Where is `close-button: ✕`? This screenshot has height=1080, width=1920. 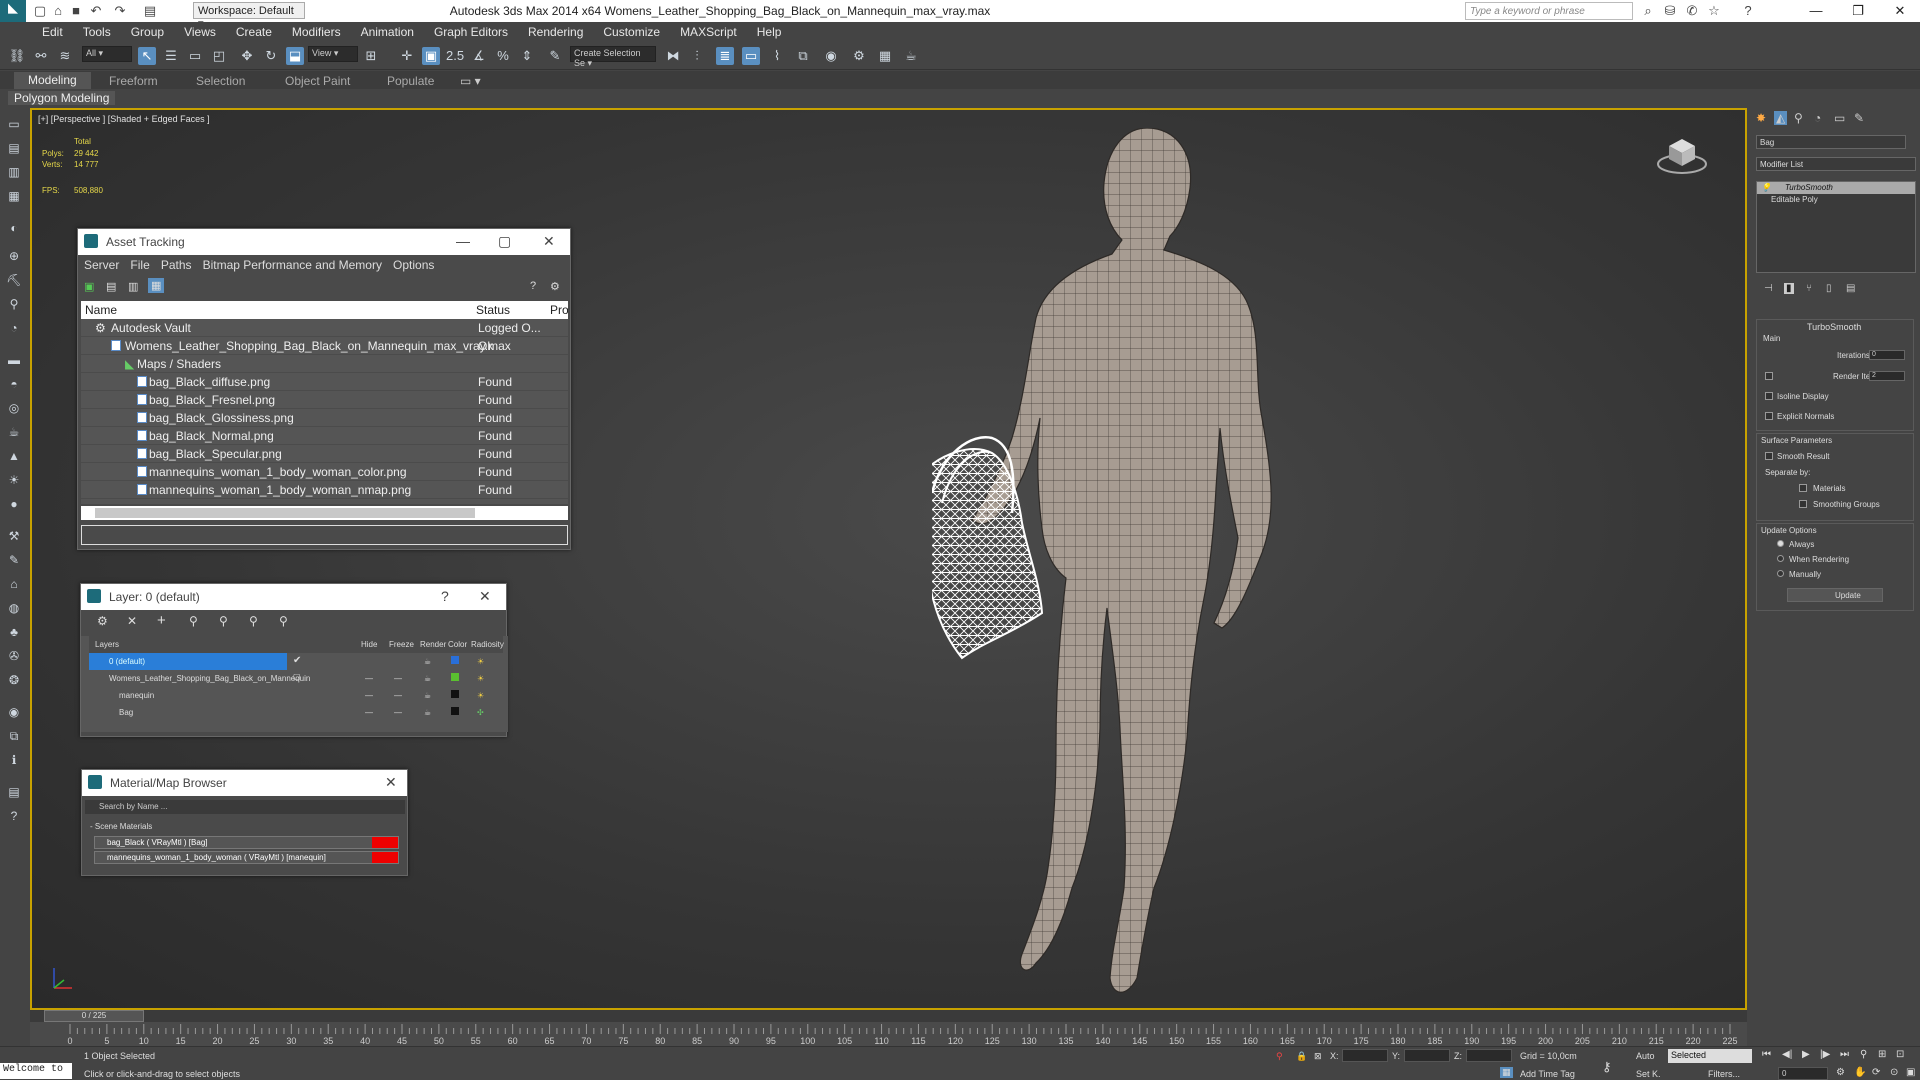
close-button: ✕ is located at coordinates (1900, 11).